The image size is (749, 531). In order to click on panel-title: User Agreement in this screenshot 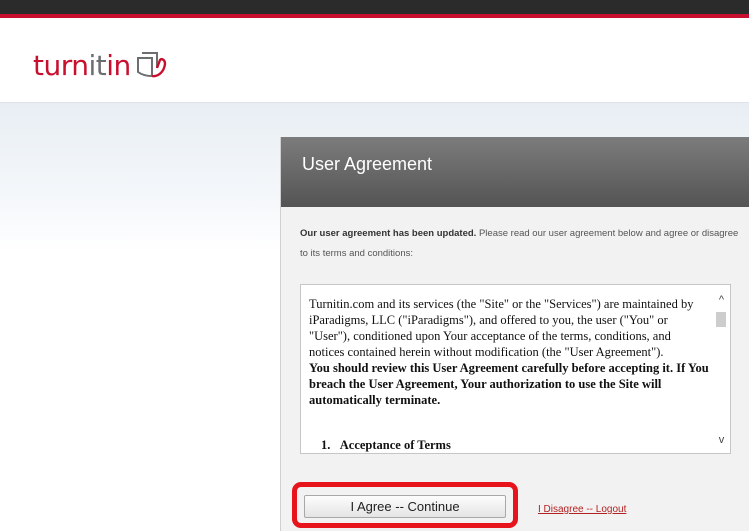, I will do `click(367, 164)`.